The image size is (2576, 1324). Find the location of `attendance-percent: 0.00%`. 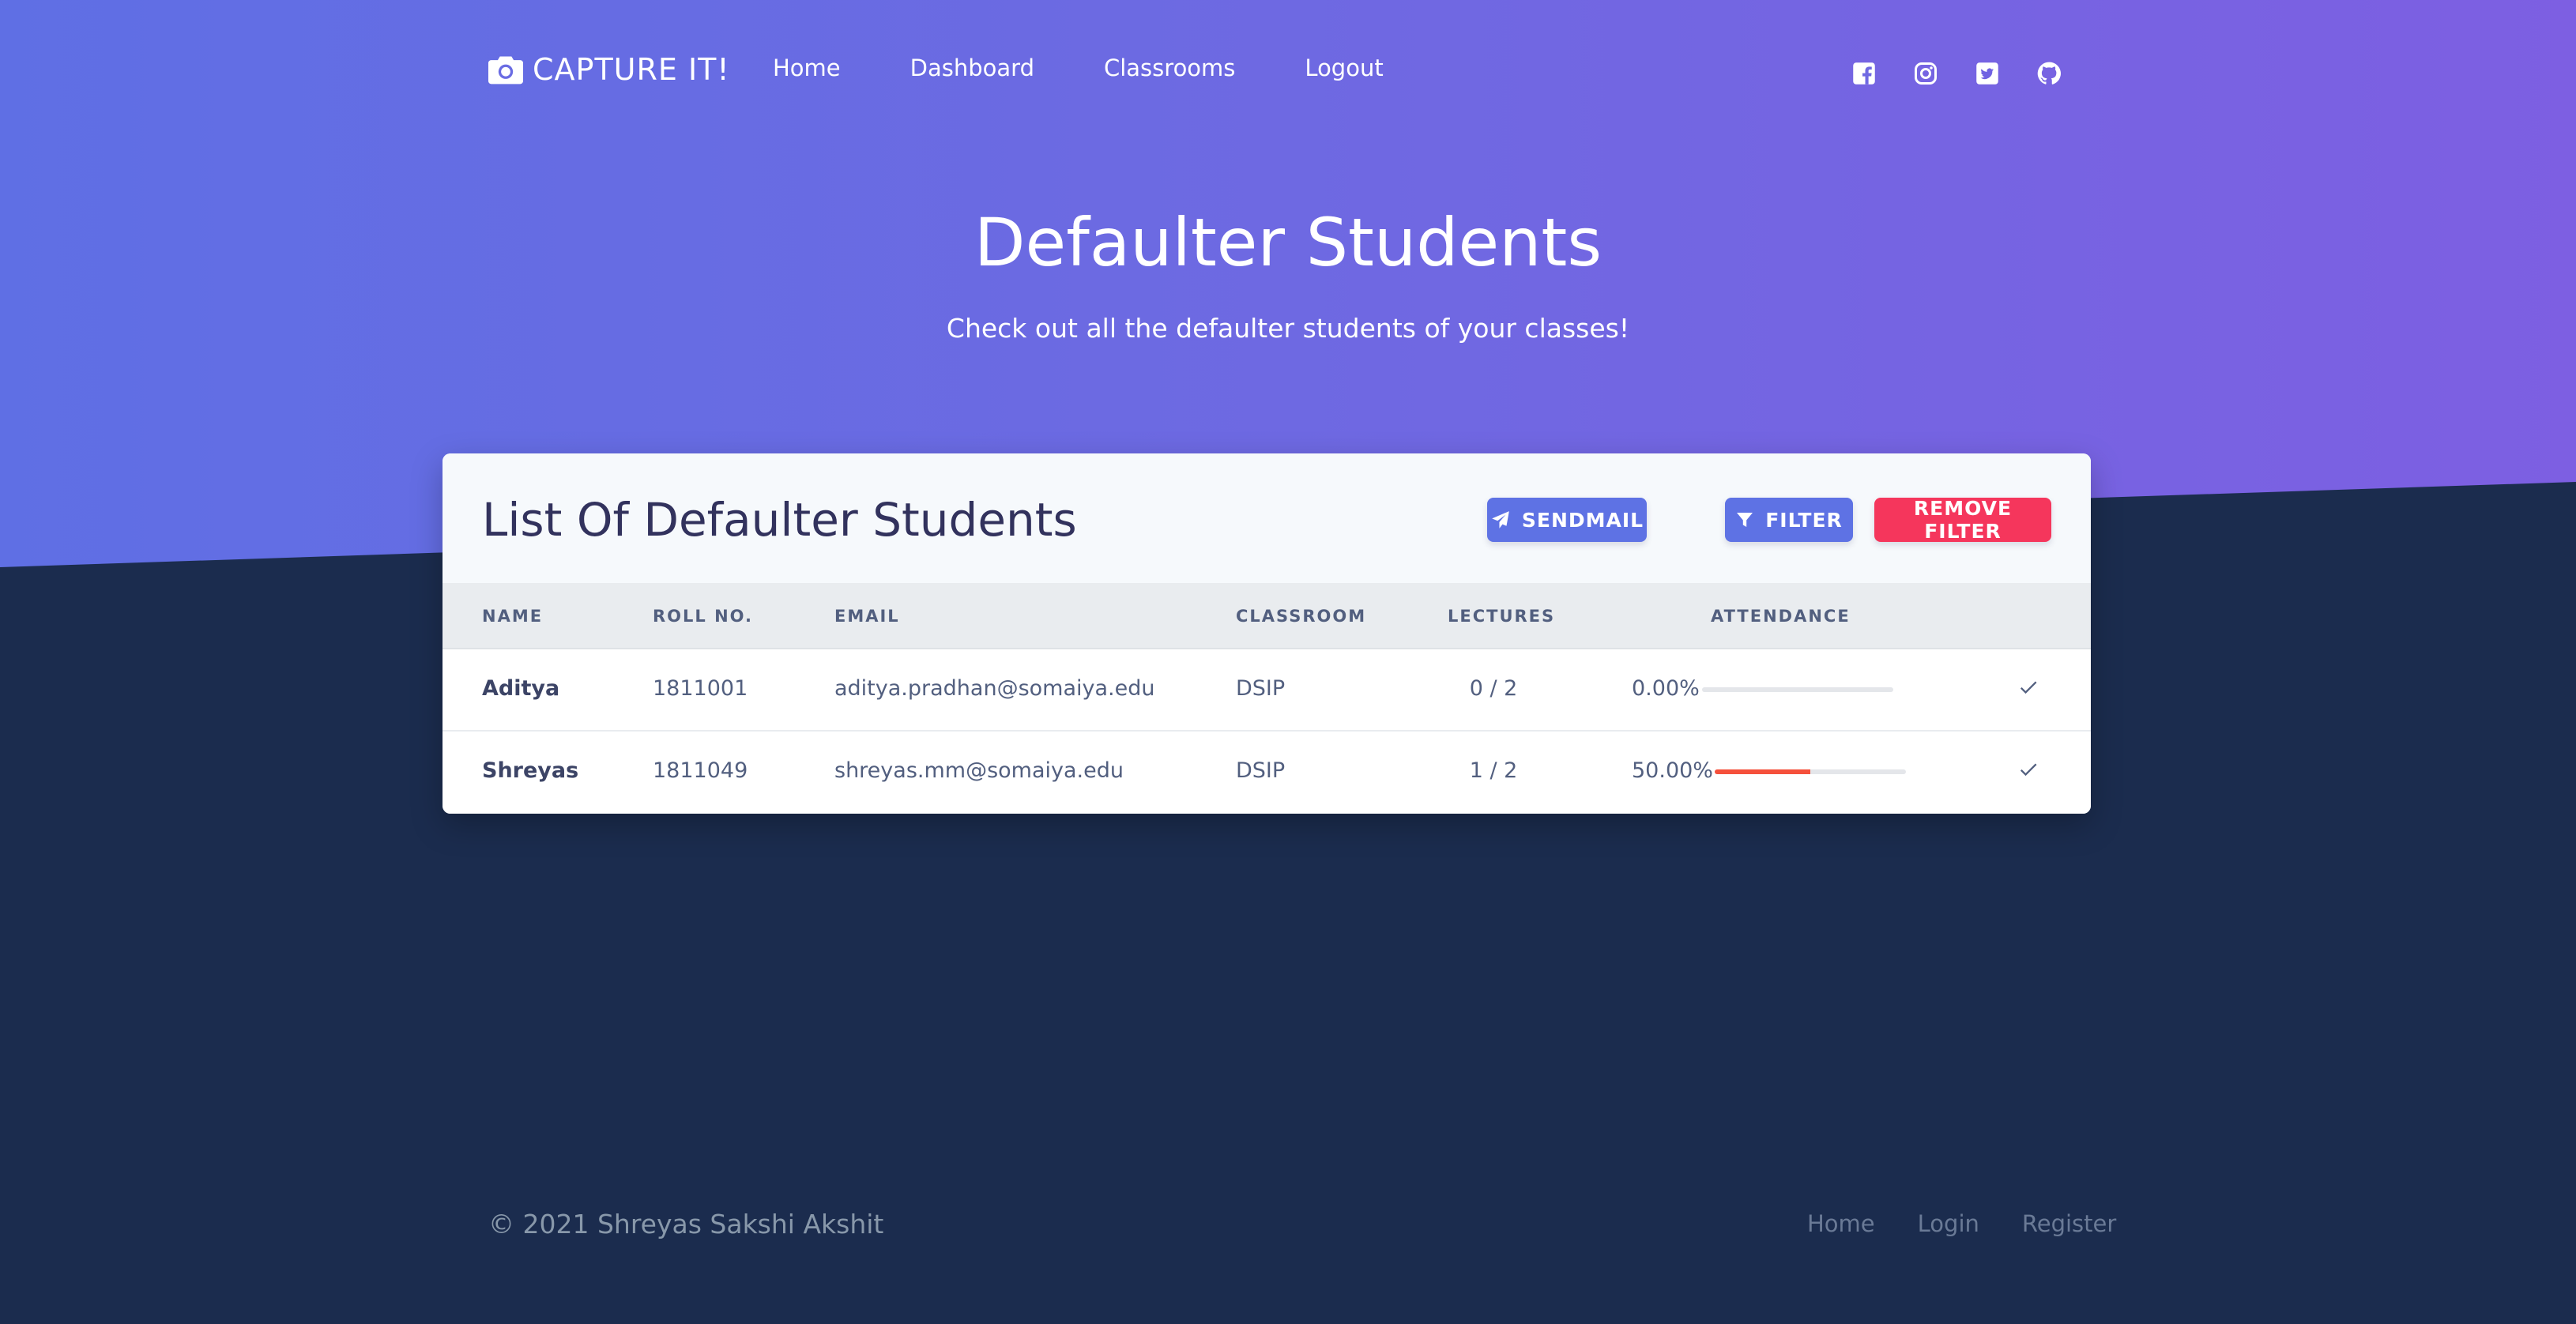

attendance-percent: 0.00% is located at coordinates (1666, 688).